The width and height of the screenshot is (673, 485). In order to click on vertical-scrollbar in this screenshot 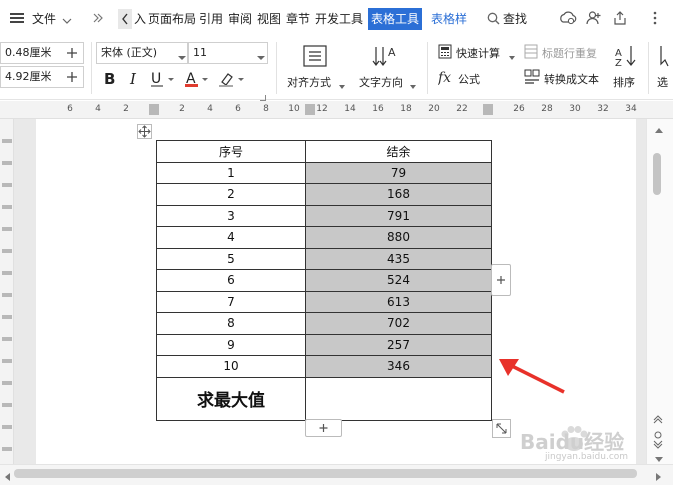, I will do `click(659, 291)`.